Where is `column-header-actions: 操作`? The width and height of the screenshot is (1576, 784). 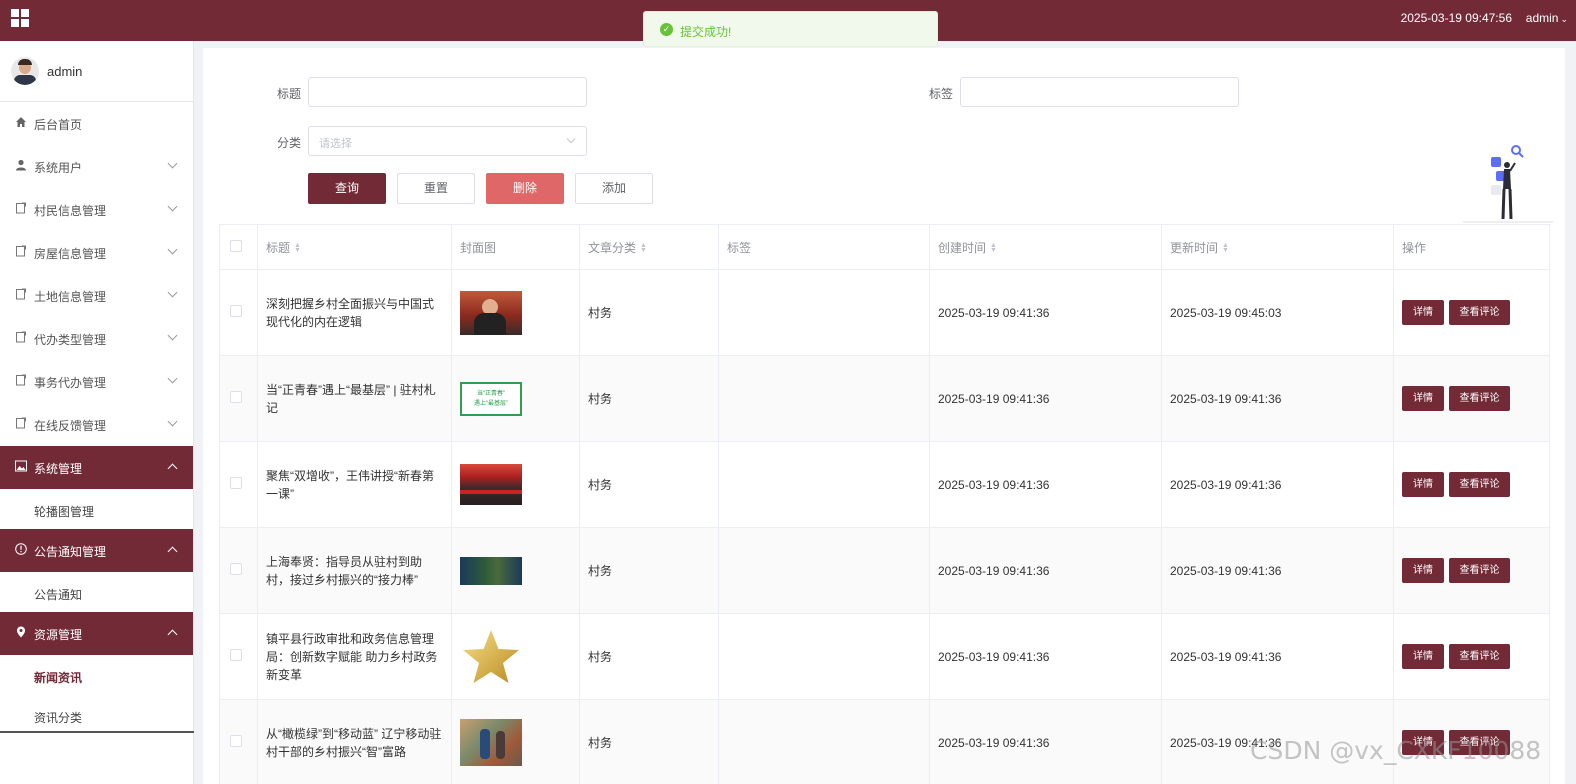
column-header-actions: 操作 is located at coordinates (1471, 247).